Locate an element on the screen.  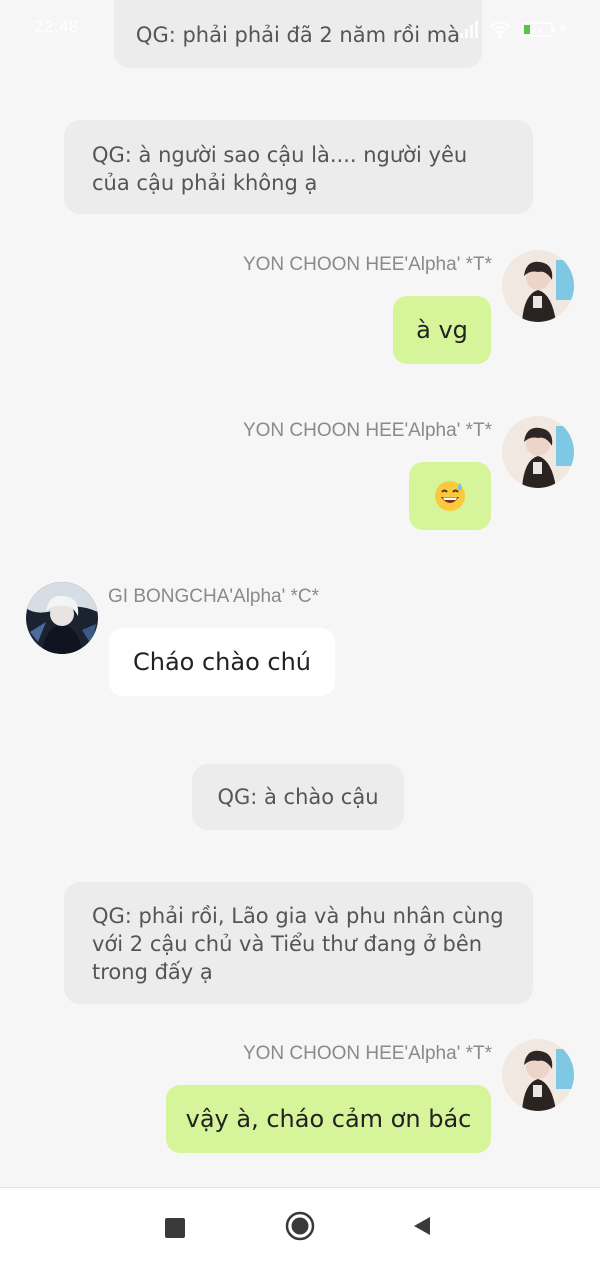
sender-name: GI BONGCHA'Alpha' *C* is located at coordinates (214, 596).